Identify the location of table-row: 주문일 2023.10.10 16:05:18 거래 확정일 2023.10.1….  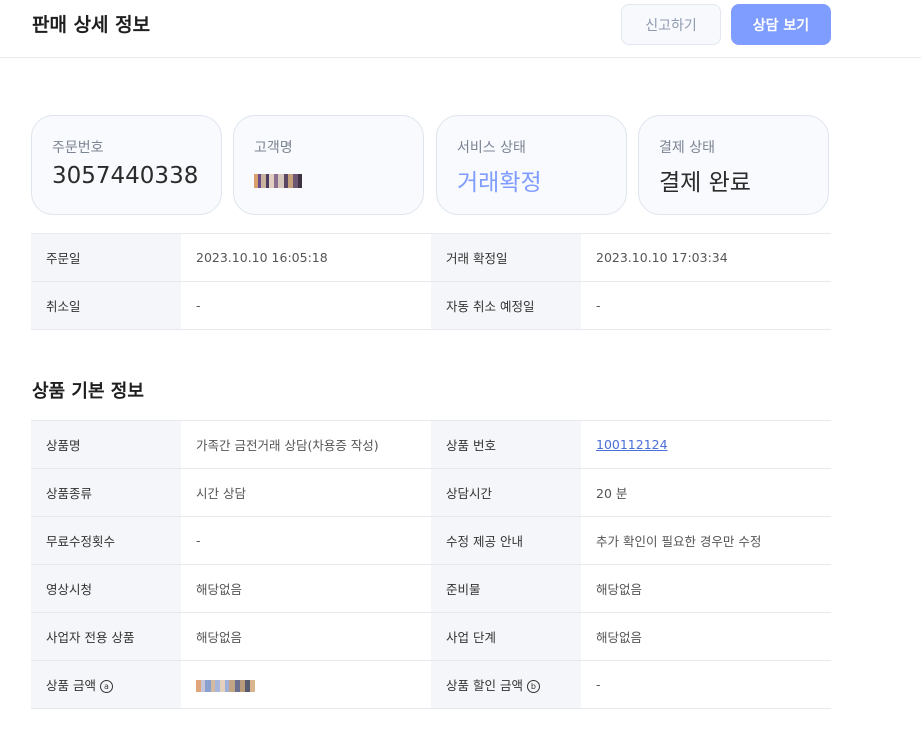
(431, 257).